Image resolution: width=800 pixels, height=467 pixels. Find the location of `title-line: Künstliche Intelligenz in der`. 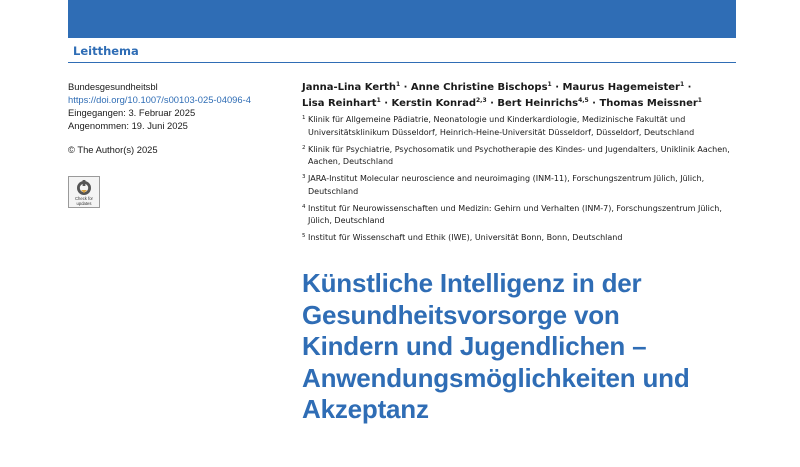

title-line: Künstliche Intelligenz in der is located at coordinates (472, 283).